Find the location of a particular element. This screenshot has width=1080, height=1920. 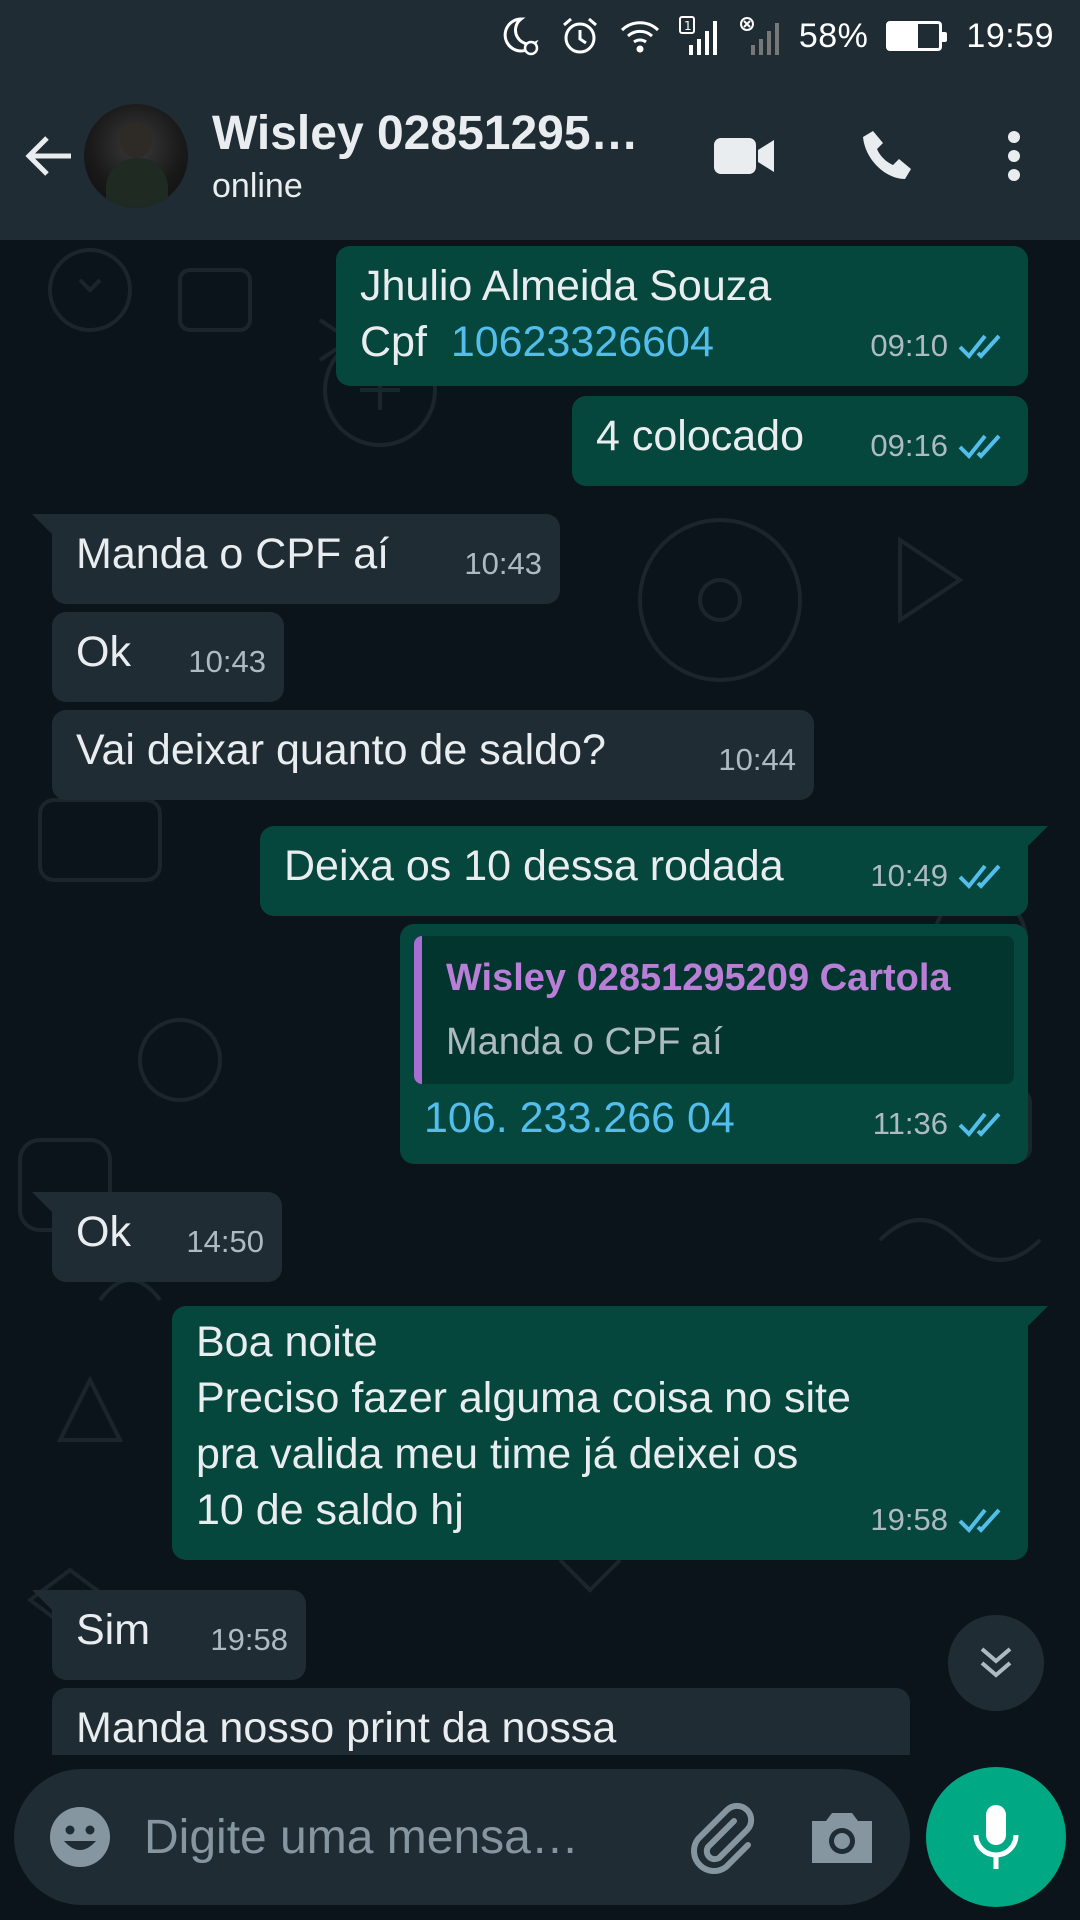

message-incoming: Sim 19:58 is located at coordinates (169, 1635).